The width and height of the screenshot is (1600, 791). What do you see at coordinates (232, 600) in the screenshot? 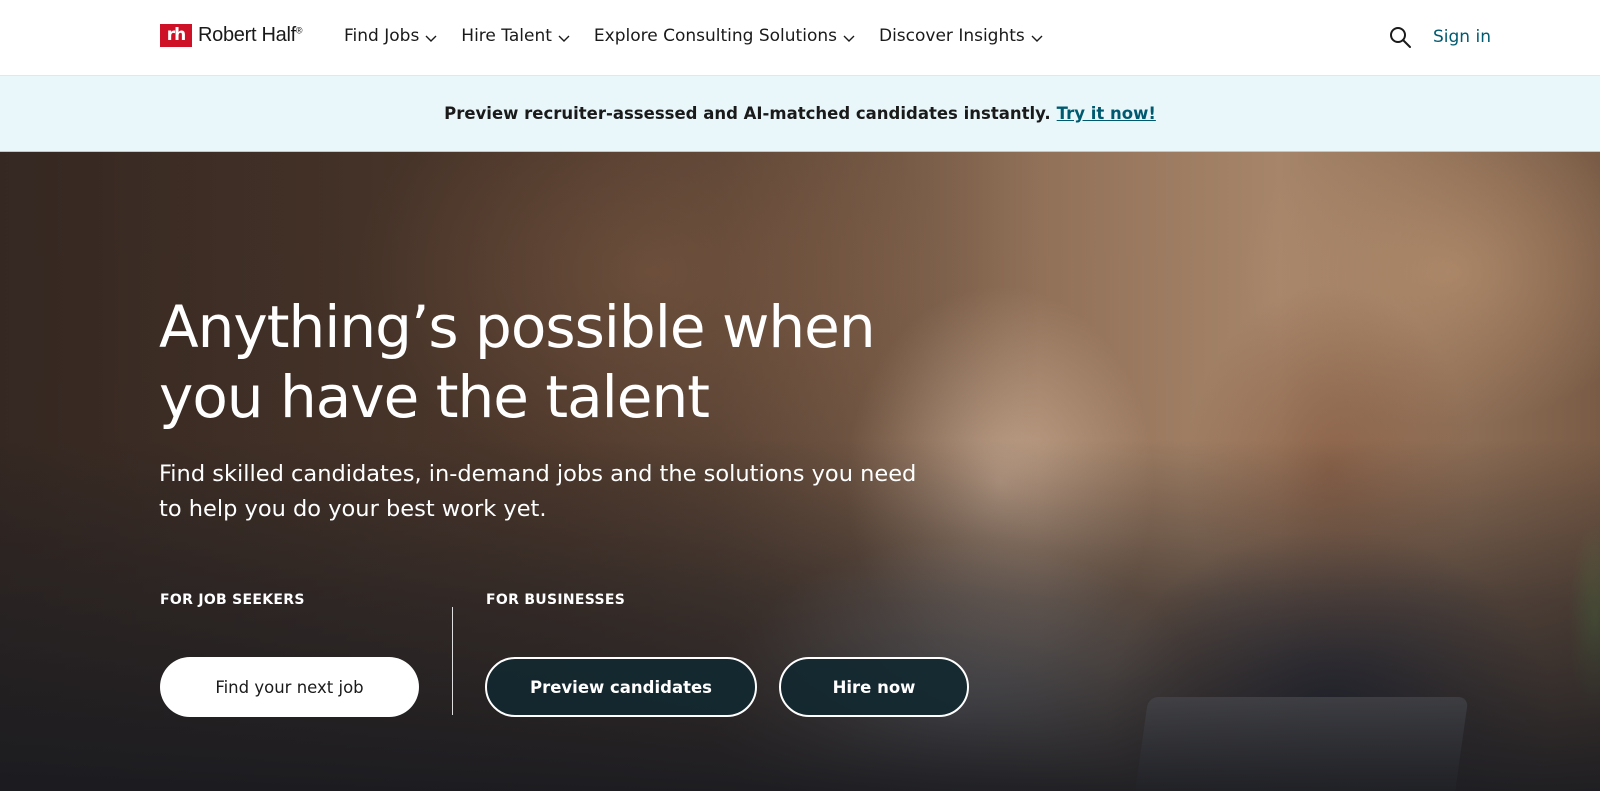
I see `job-seekers-label: FOR JOB SEEKERS` at bounding box center [232, 600].